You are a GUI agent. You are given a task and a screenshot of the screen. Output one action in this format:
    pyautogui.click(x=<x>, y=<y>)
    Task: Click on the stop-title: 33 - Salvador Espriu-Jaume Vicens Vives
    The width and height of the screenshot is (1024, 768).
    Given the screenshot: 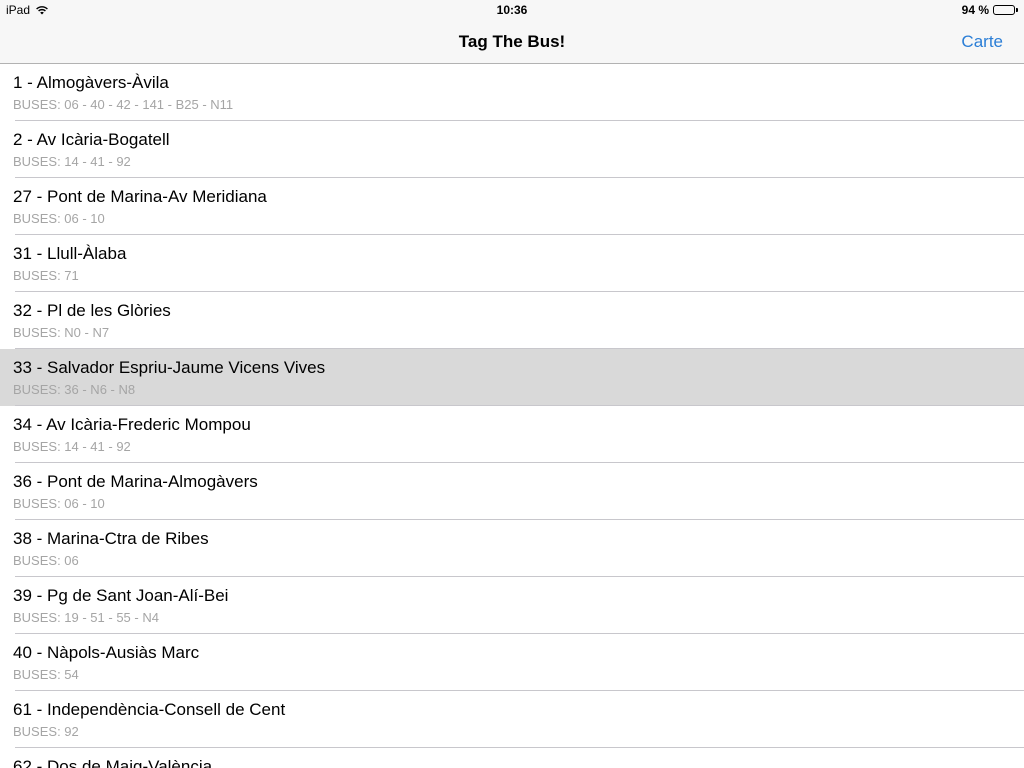 What is the action you would take?
    pyautogui.click(x=169, y=367)
    